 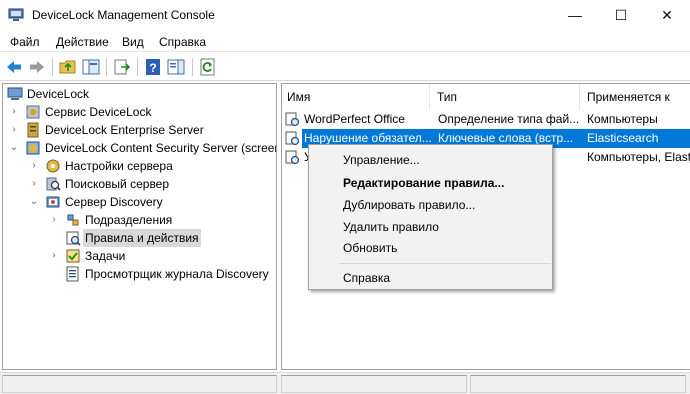 What do you see at coordinates (391, 227) in the screenshot?
I see `context-menu-delete-rule: Удалить правило` at bounding box center [391, 227].